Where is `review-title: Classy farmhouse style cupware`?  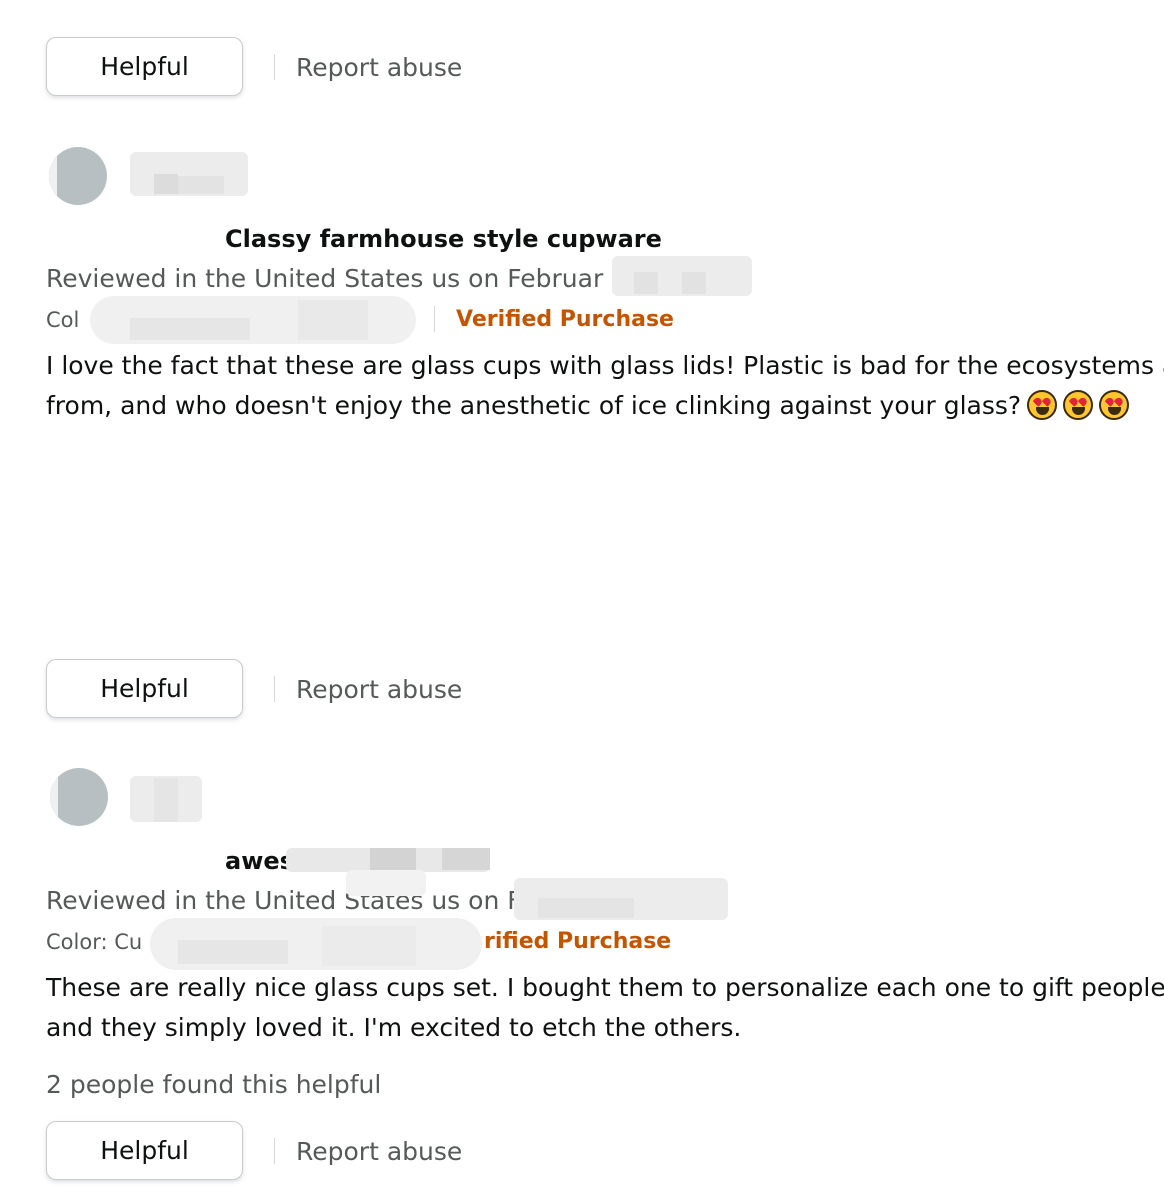
review-title: Classy farmhouse style cupware is located at coordinates (443, 239).